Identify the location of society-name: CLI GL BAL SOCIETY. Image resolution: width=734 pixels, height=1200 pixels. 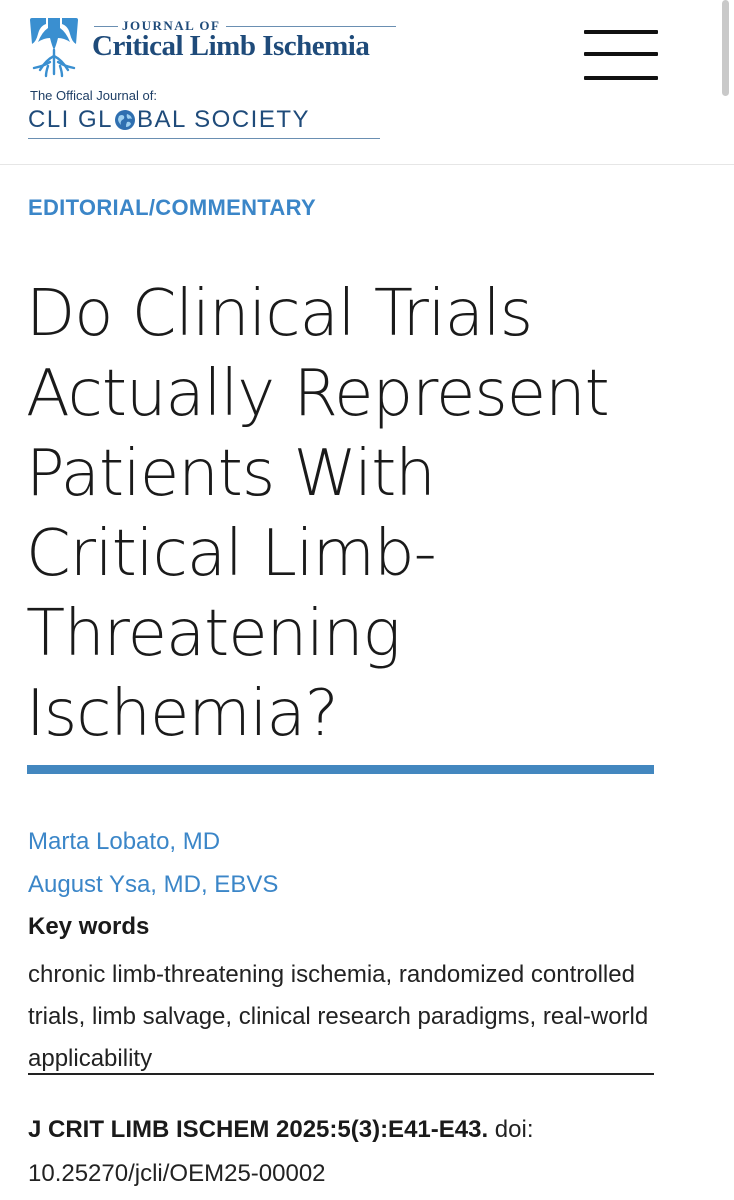
(169, 120).